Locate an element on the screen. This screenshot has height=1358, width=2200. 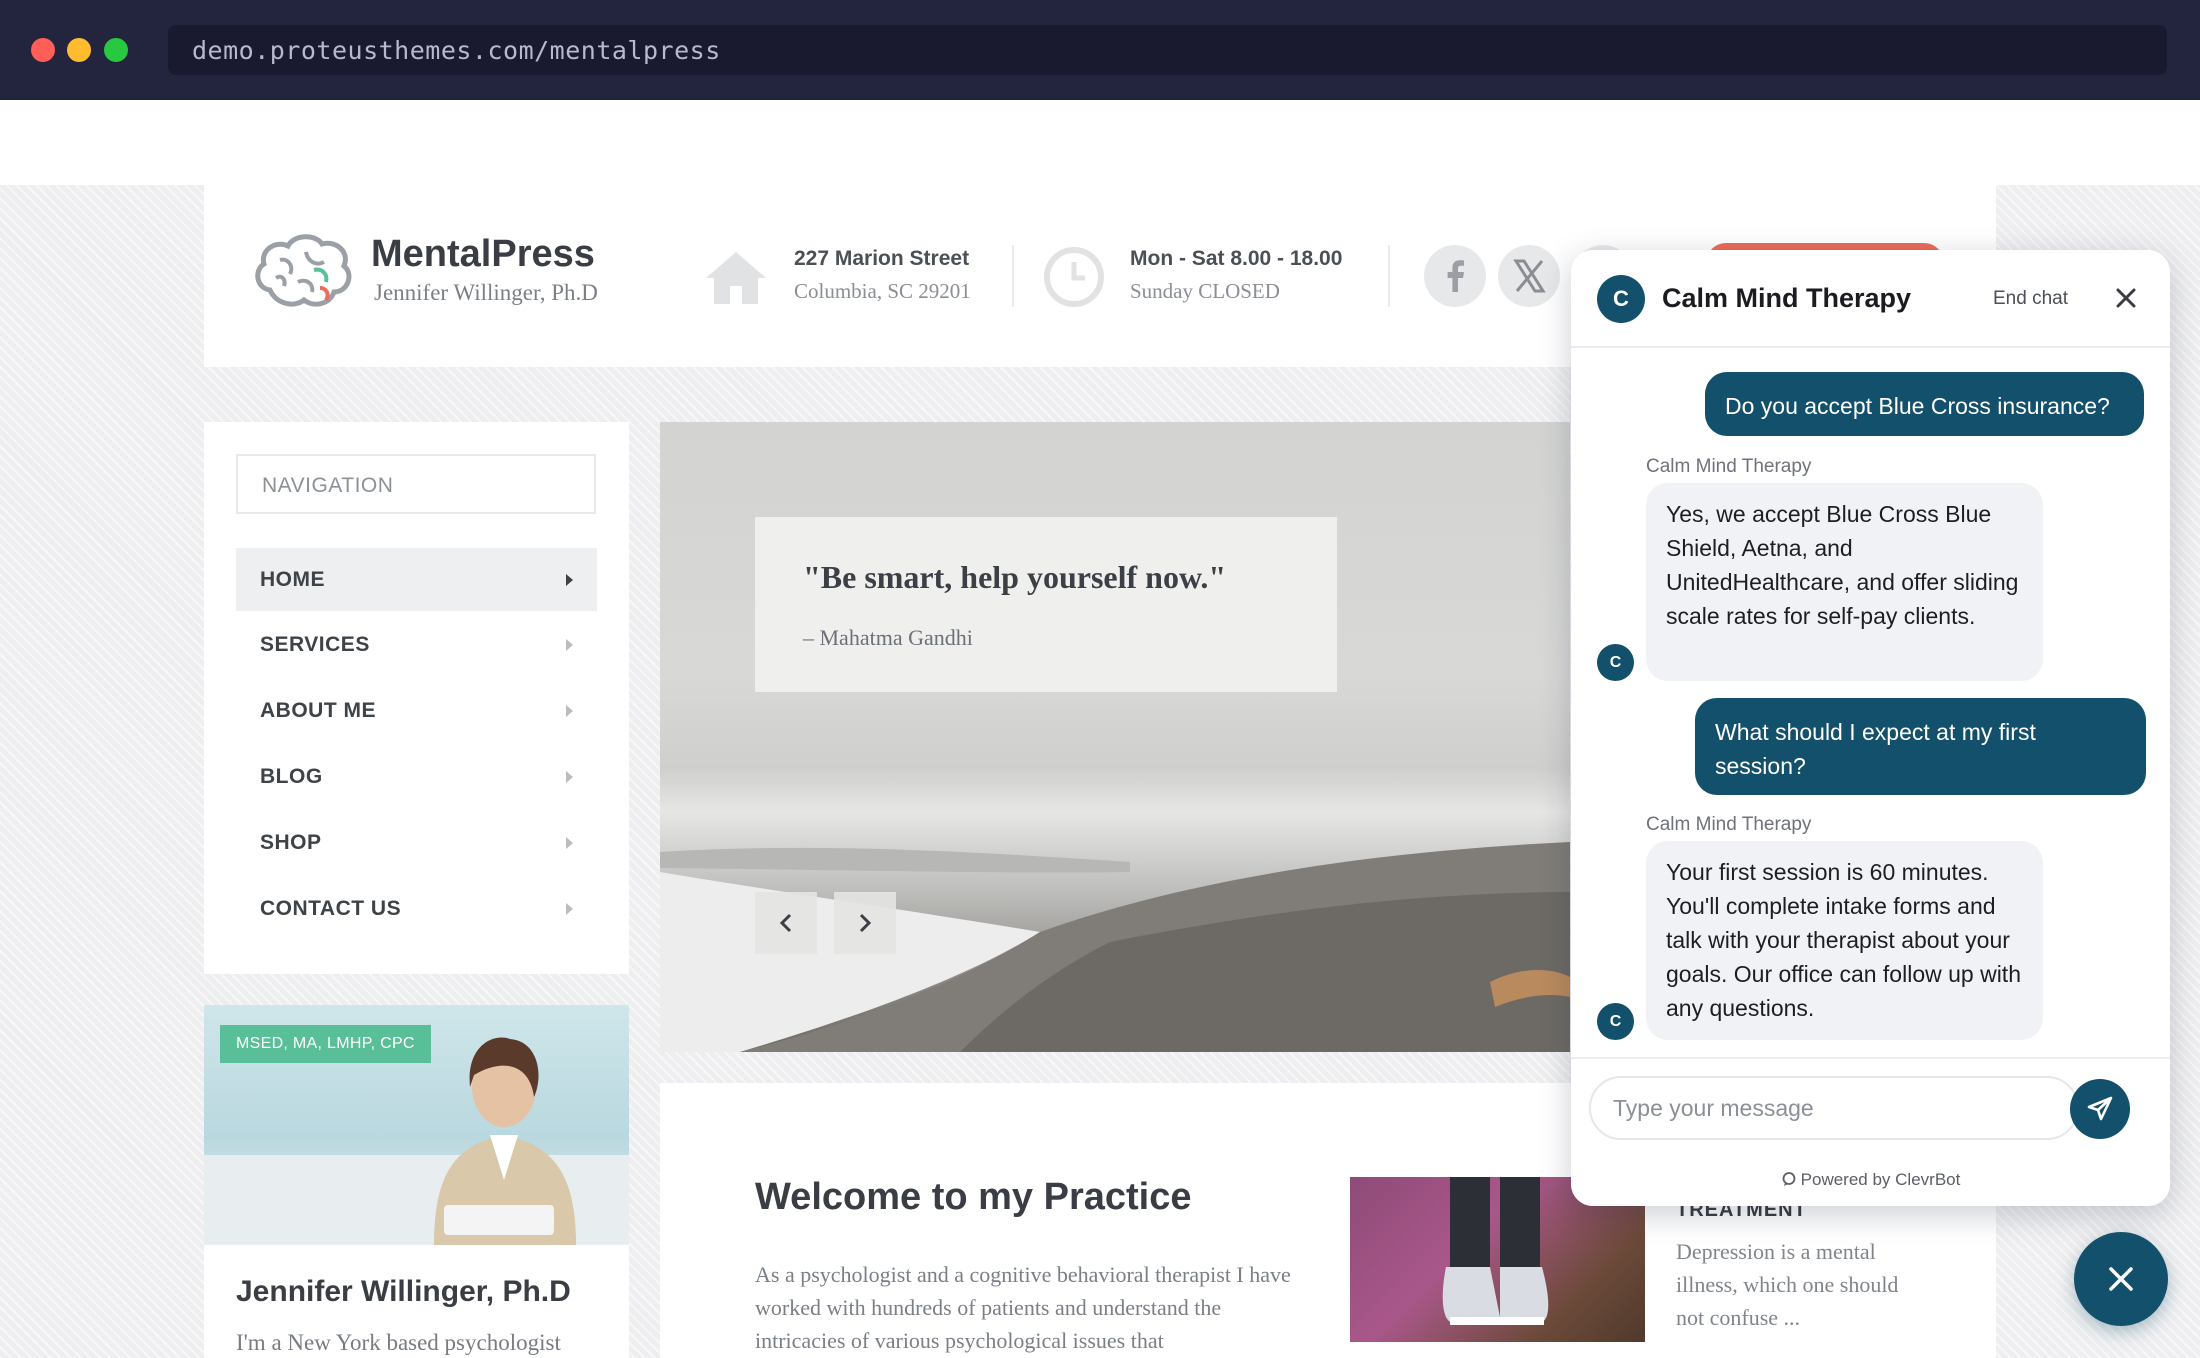
home-icon is located at coordinates (736, 278).